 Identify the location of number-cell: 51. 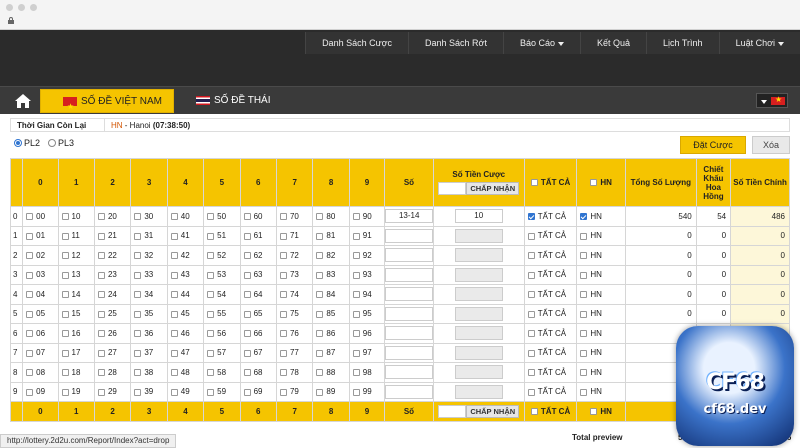
(222, 235).